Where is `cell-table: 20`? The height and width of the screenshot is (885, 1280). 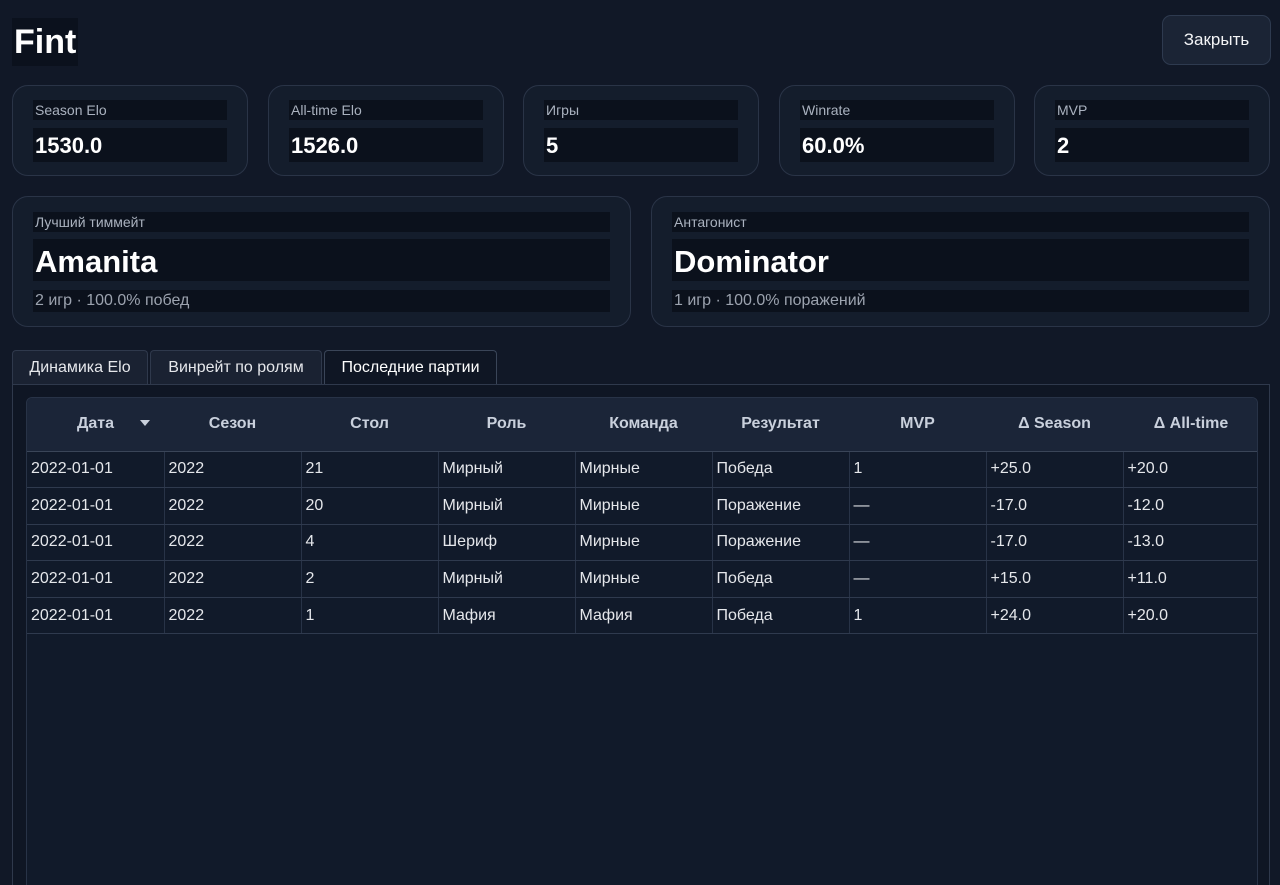 cell-table: 20 is located at coordinates (370, 506).